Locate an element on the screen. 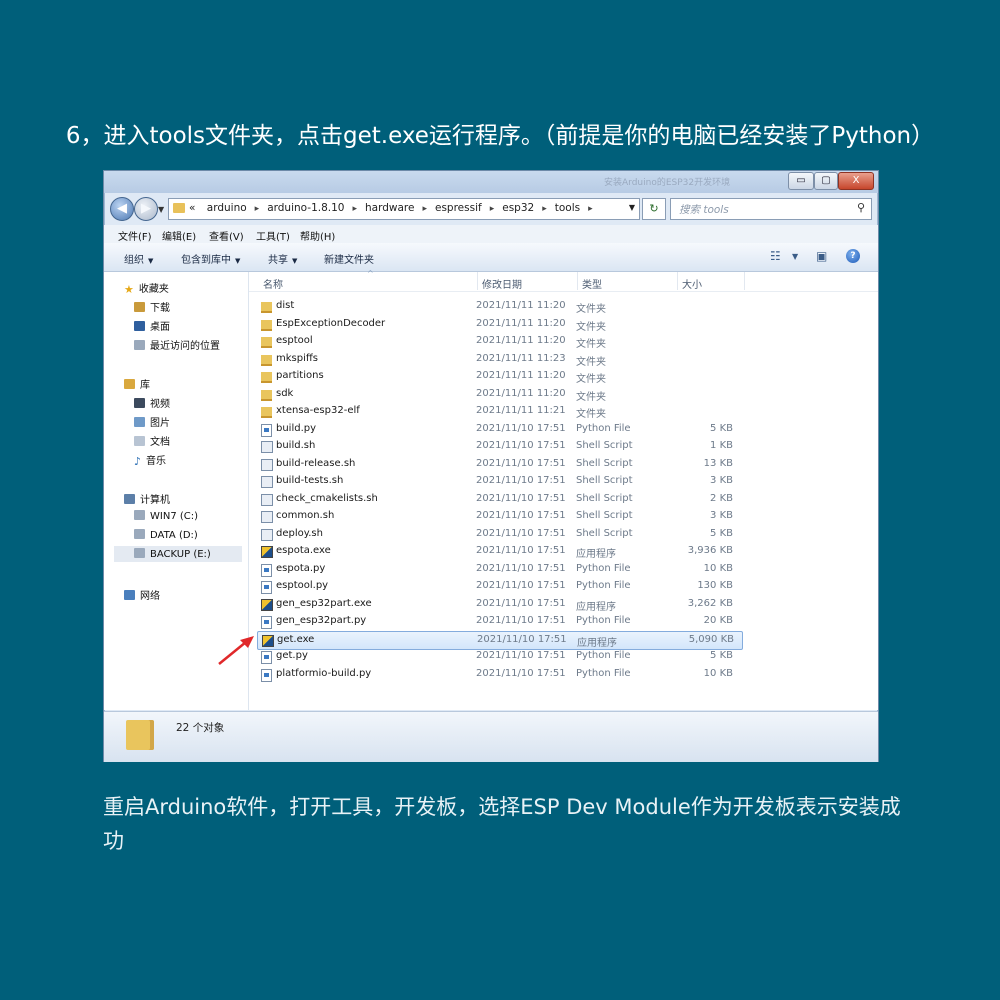  file-row: esptool 2021/11/11 11:20 文件夹 is located at coordinates (499, 341).